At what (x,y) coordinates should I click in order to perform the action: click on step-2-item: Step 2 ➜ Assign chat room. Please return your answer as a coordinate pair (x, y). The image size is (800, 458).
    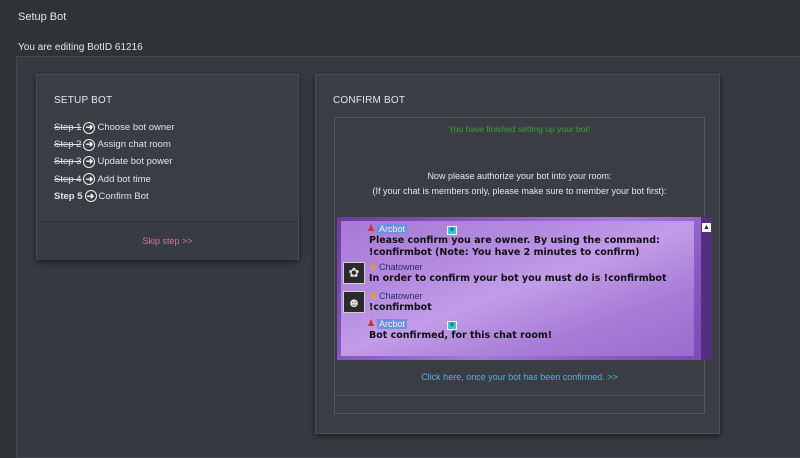
    Looking at the image, I should click on (114, 144).